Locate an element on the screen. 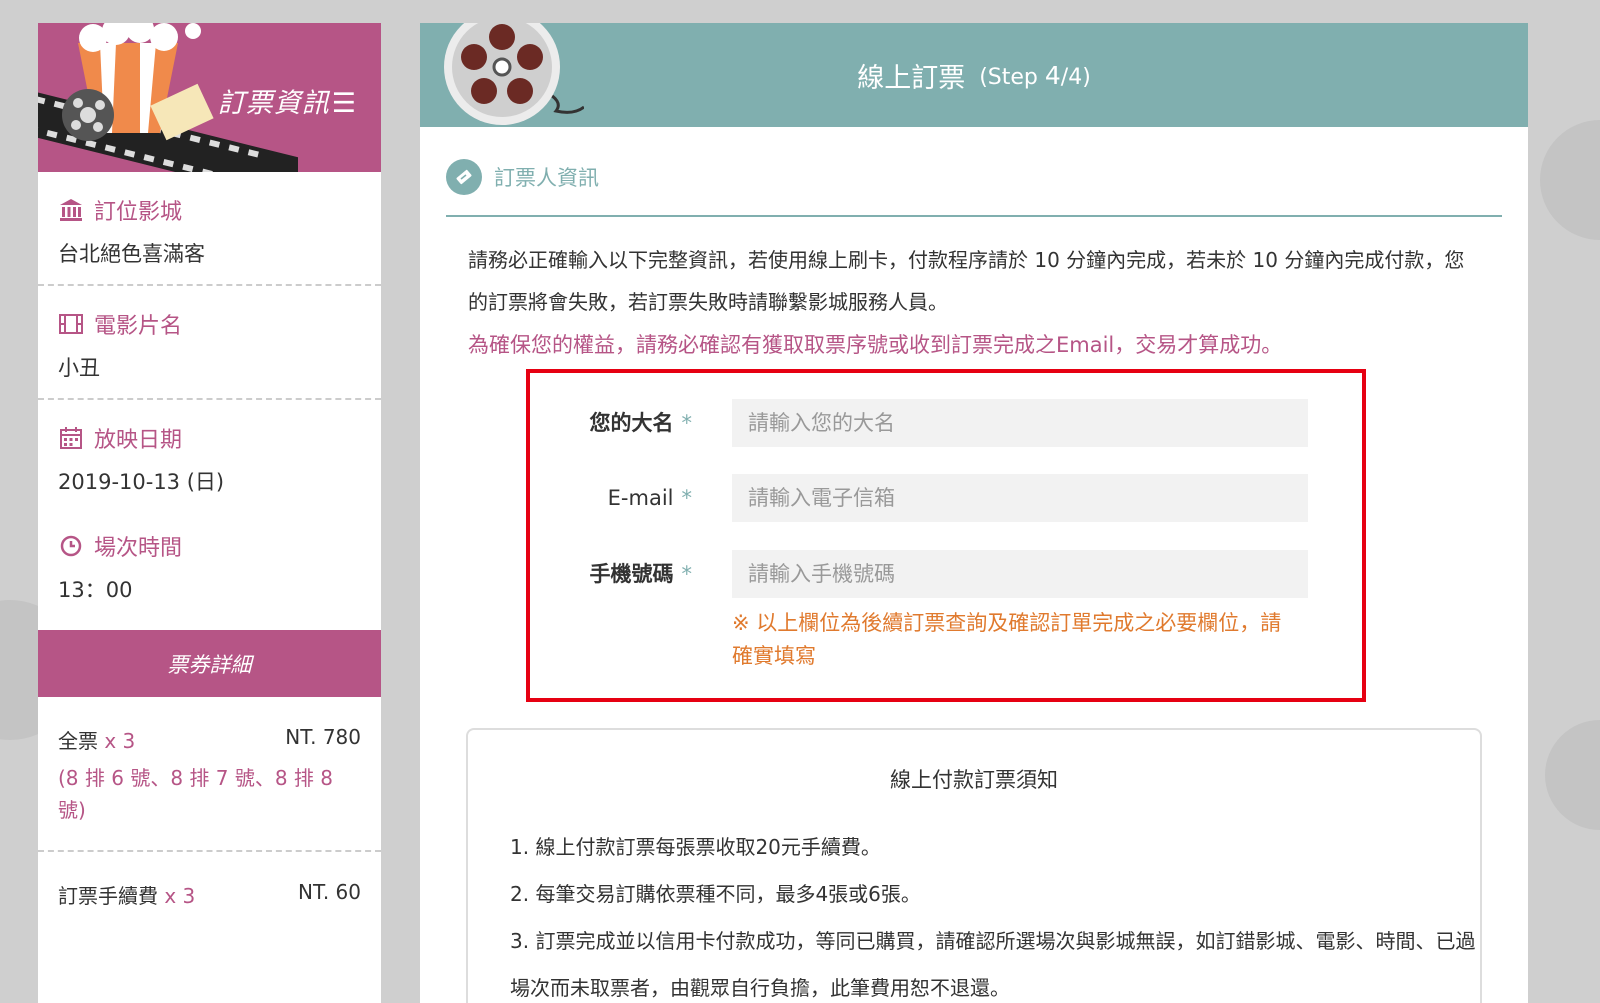 The width and height of the screenshot is (1600, 1003). movie-label: 電影片名 is located at coordinates (138, 326).